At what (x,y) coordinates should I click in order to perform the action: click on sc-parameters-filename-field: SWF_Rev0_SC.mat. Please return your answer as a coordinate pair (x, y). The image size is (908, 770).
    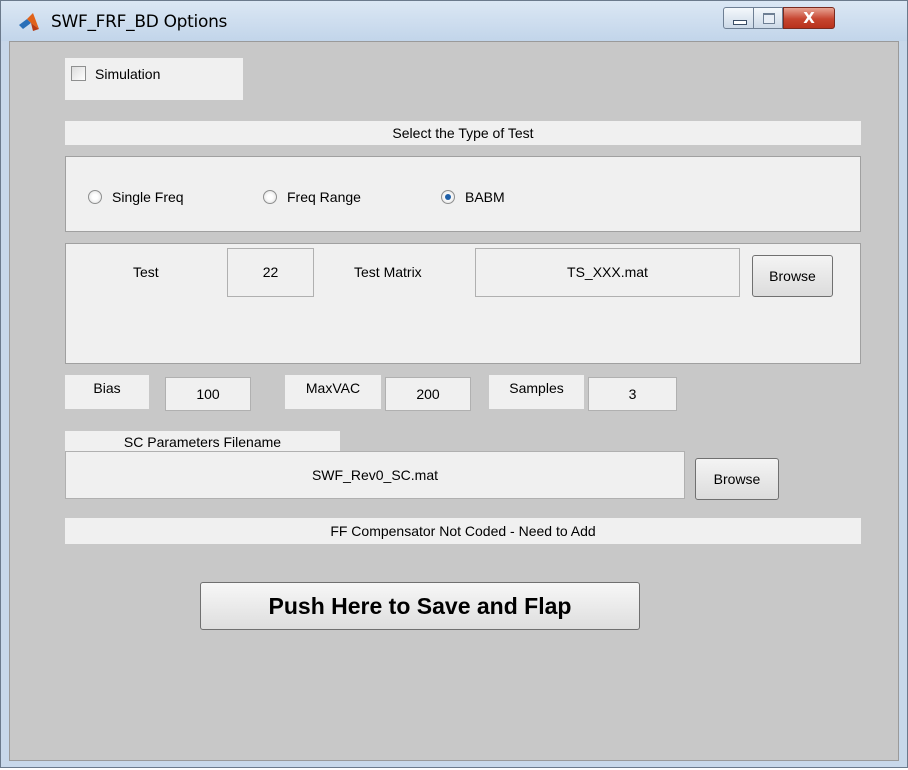
    Looking at the image, I should click on (375, 475).